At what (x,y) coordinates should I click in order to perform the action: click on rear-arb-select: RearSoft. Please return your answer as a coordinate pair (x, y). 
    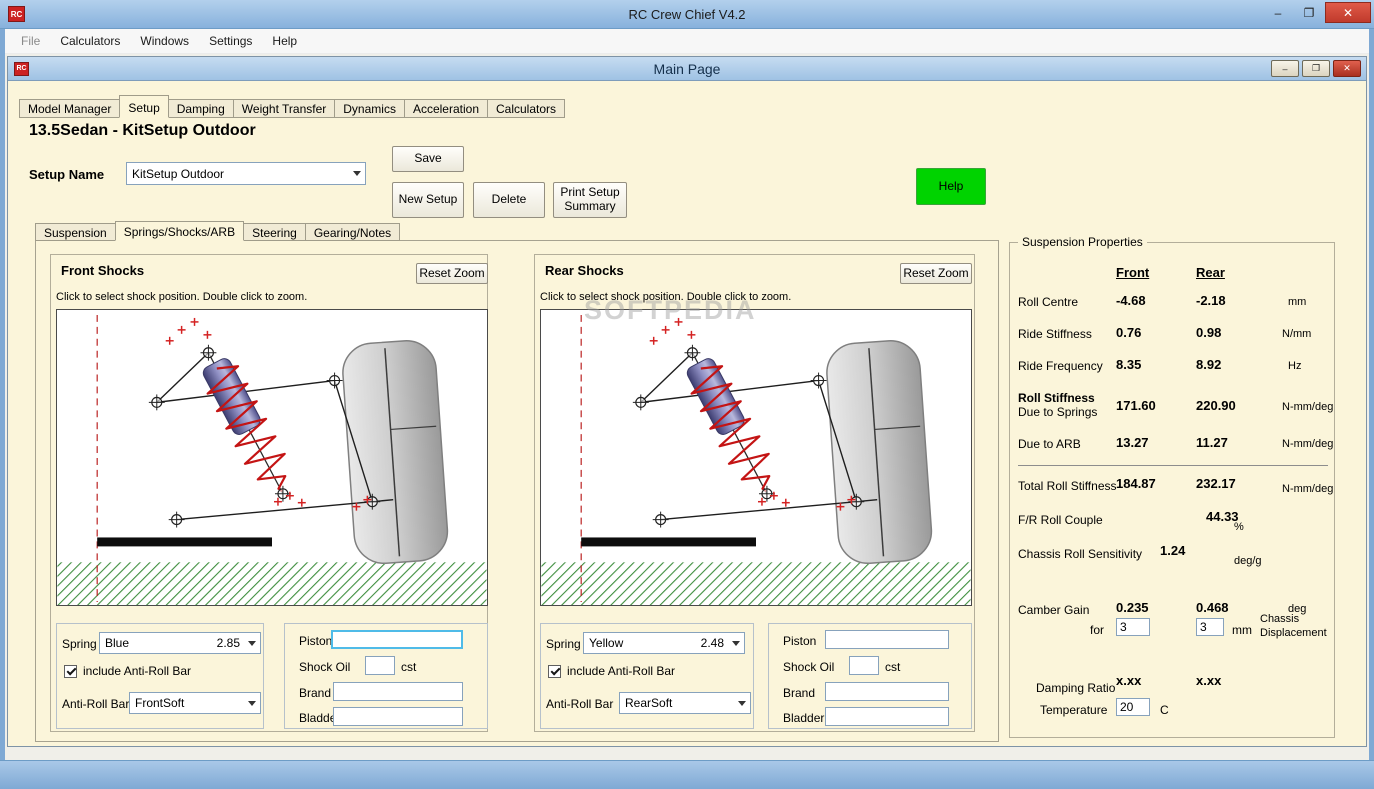
    Looking at the image, I should click on (685, 703).